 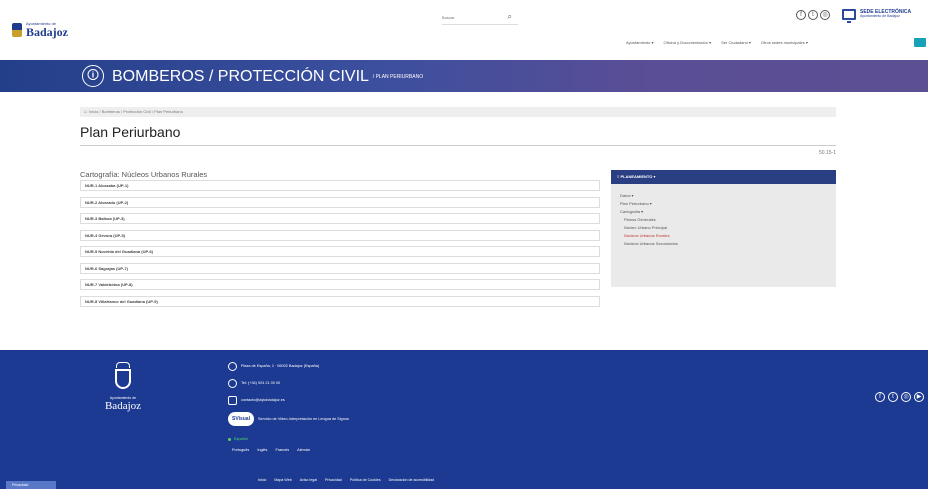 What do you see at coordinates (340, 268) in the screenshot?
I see `list-item: NUR-6 Sagrajas (UP-7)` at bounding box center [340, 268].